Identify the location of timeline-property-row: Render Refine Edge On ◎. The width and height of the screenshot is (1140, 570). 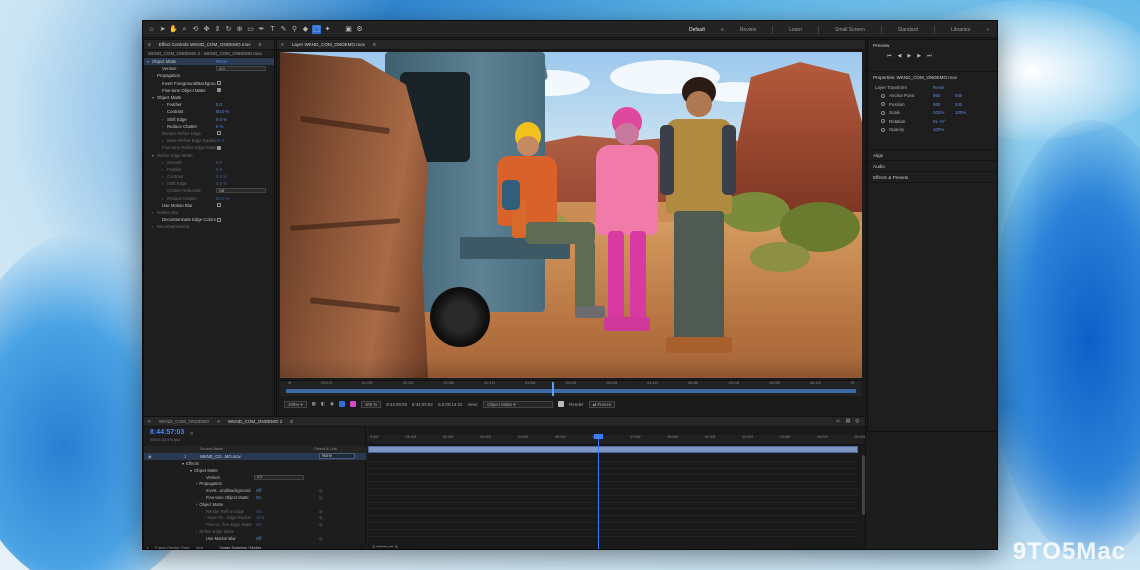
(255, 512).